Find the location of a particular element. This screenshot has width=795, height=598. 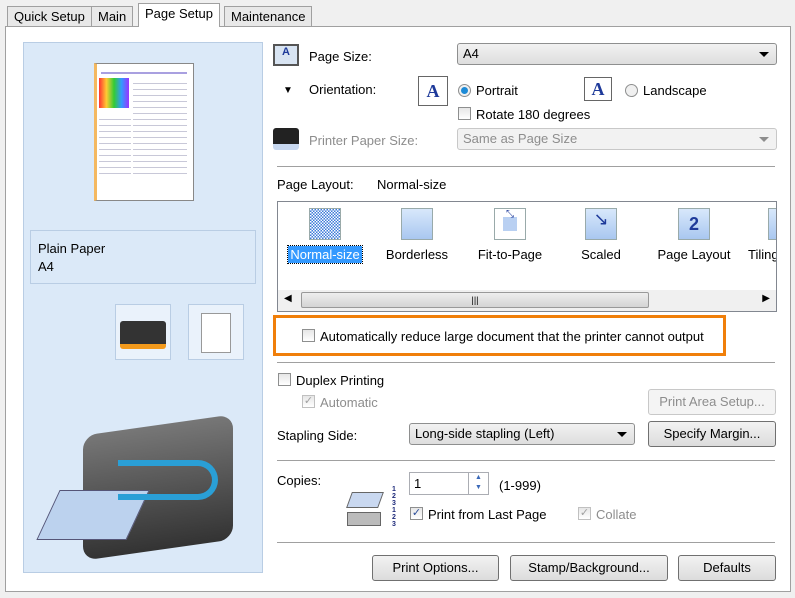

printer-illustration is located at coordinates (137, 483).